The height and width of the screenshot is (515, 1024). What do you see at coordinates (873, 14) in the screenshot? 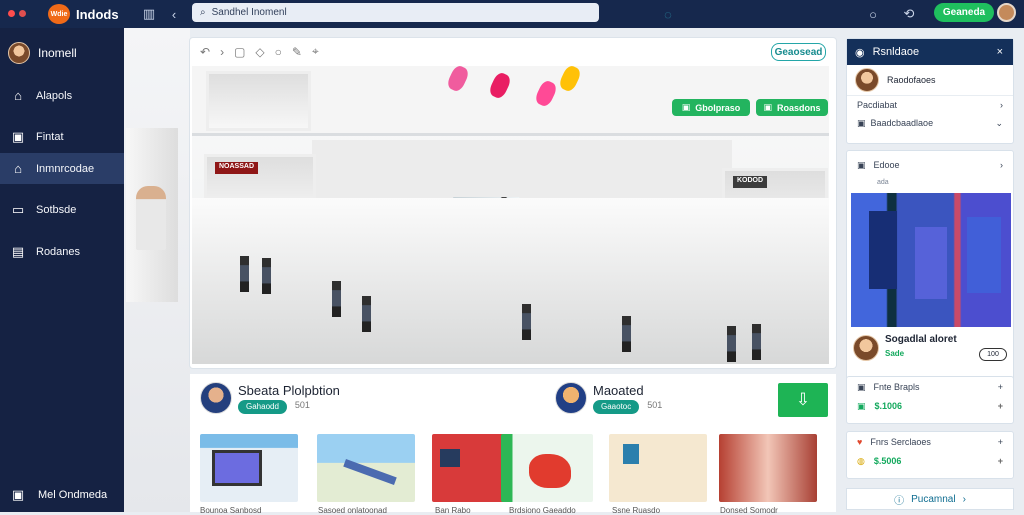
I see `notification-icon: ○` at bounding box center [873, 14].